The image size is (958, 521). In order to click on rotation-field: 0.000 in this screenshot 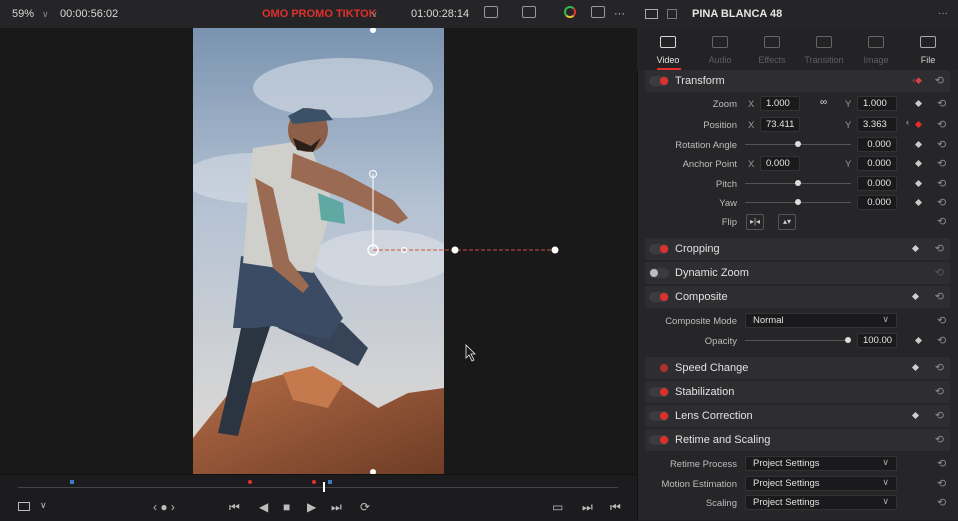, I will do `click(877, 144)`.